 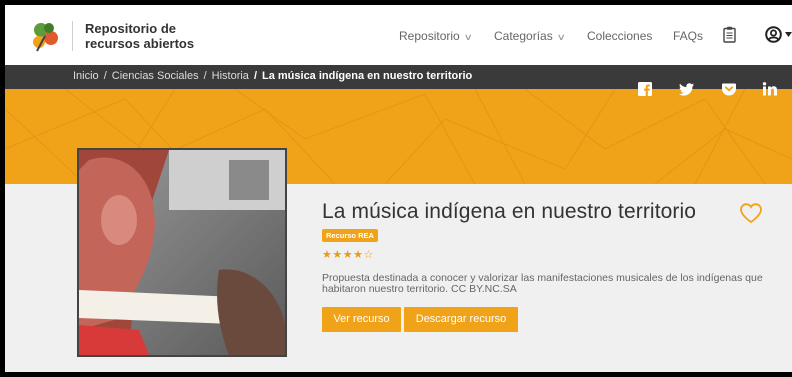 What do you see at coordinates (729, 34) in the screenshot?
I see `clipboard-icon` at bounding box center [729, 34].